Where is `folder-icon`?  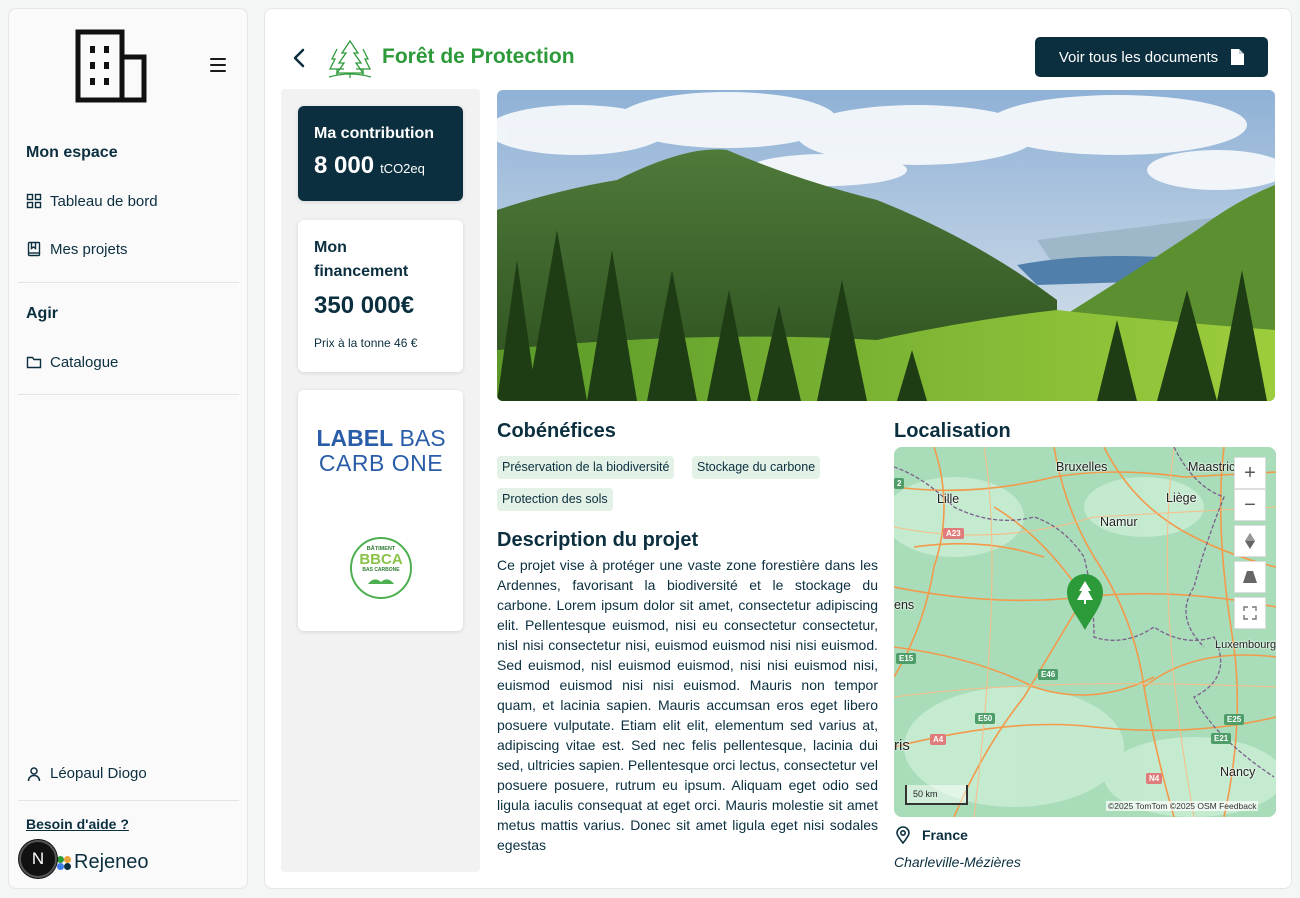
folder-icon is located at coordinates (34, 362).